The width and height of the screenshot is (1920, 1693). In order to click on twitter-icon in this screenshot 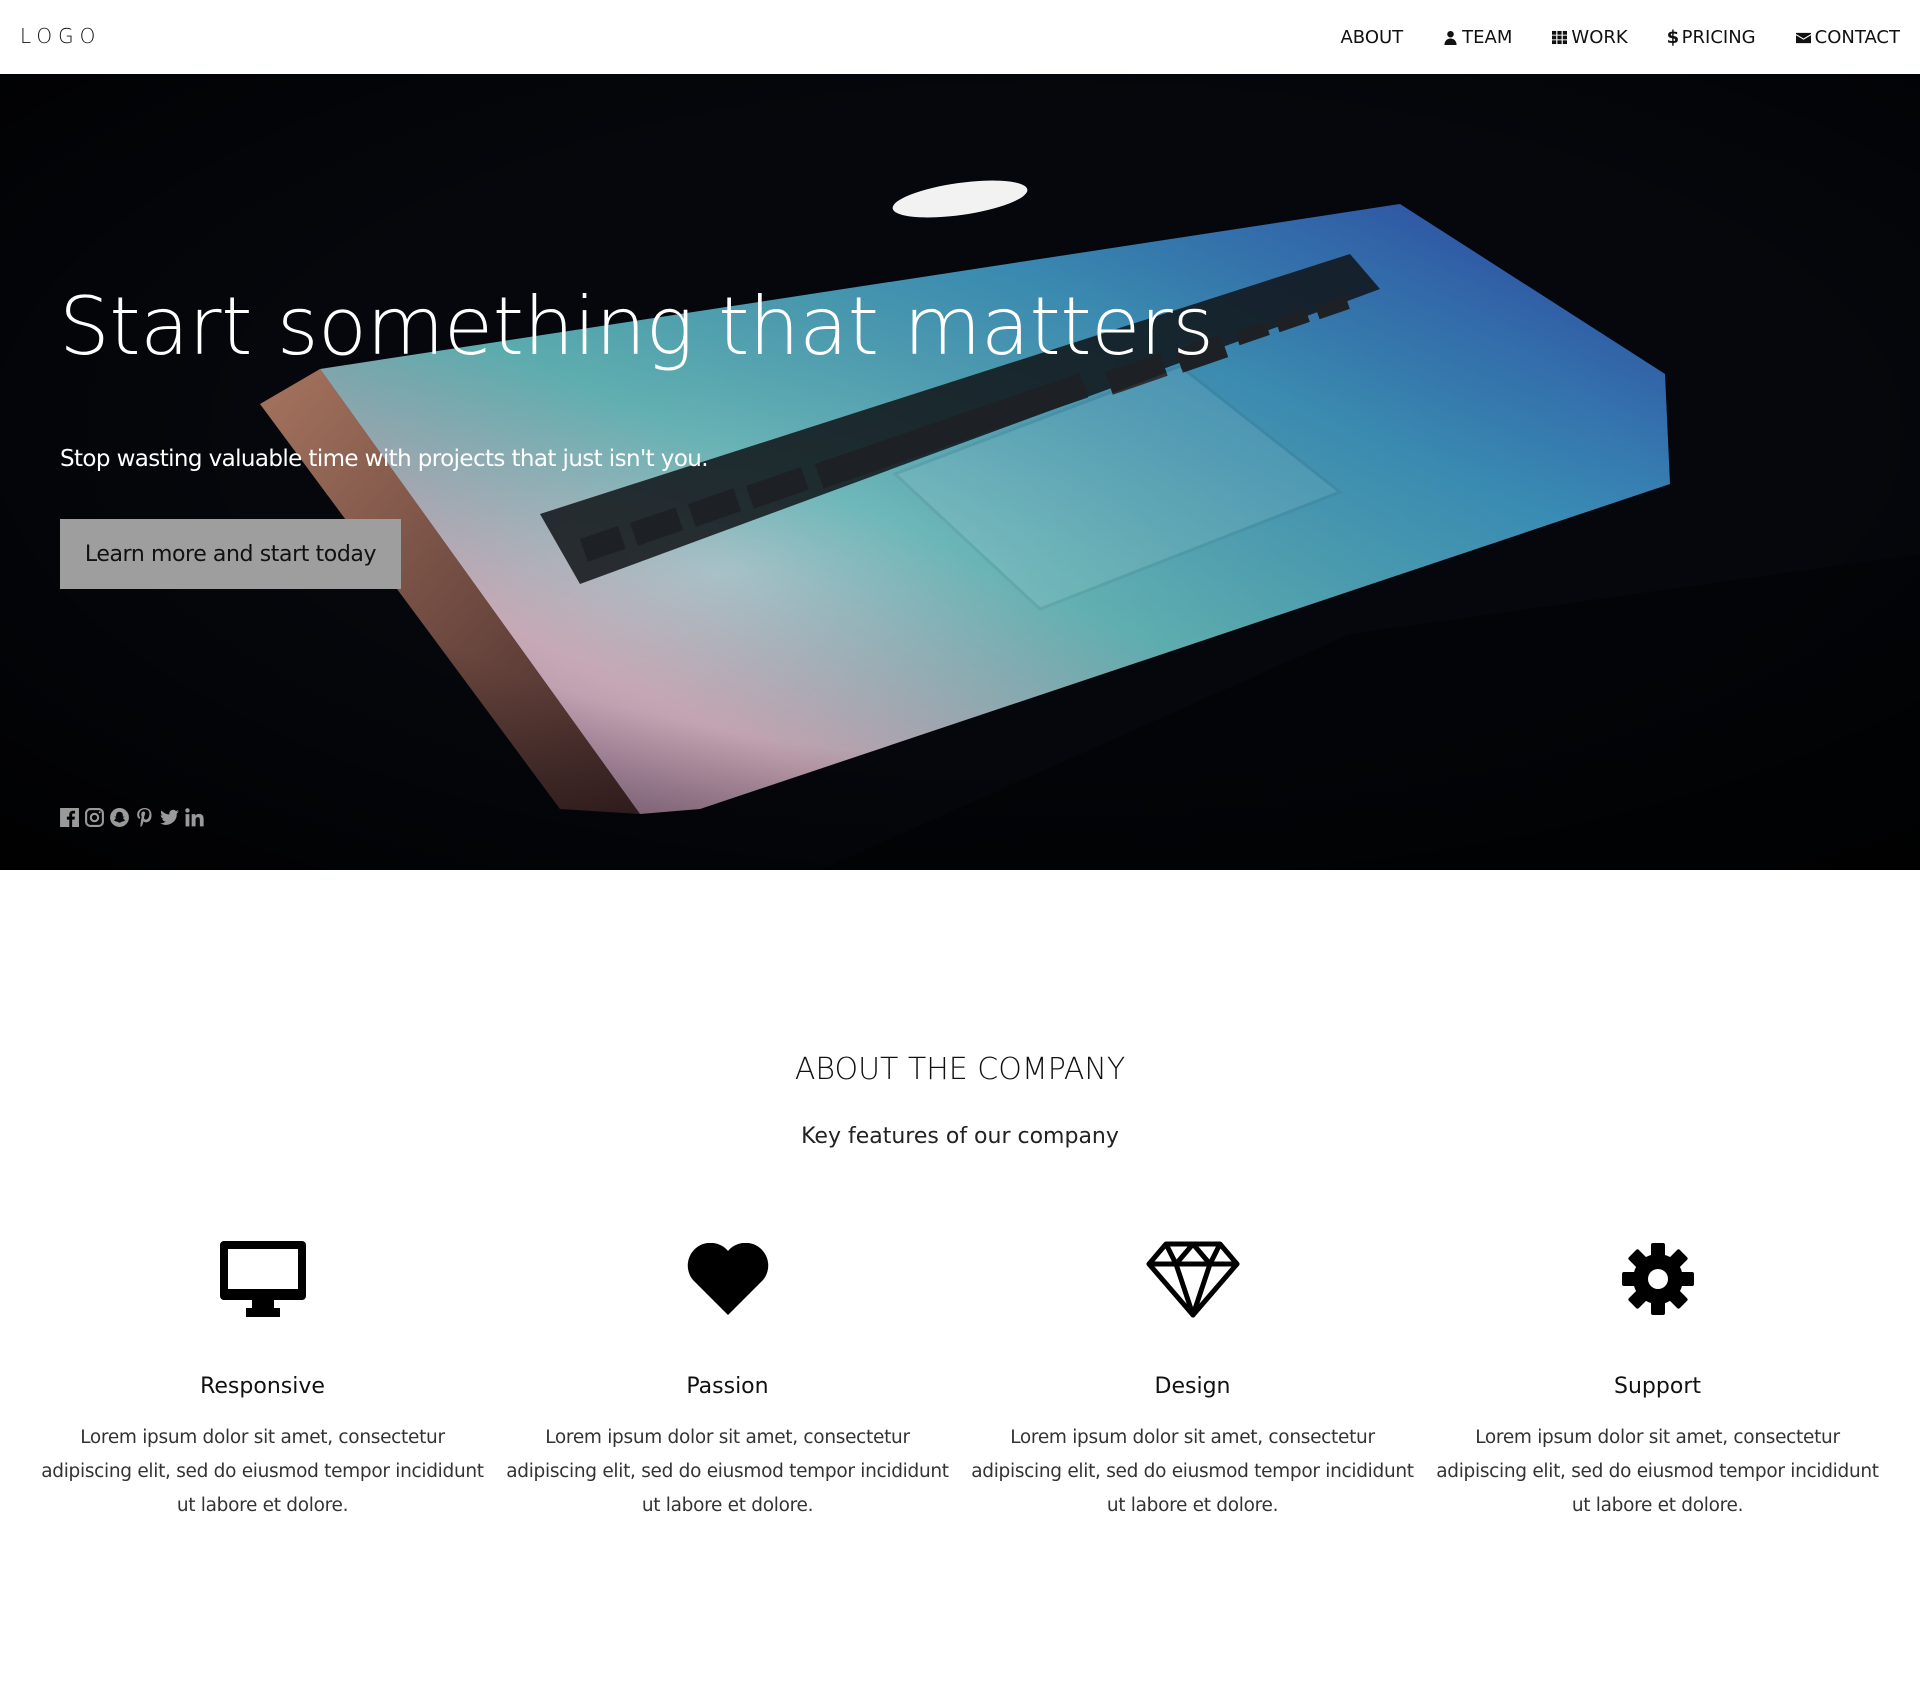, I will do `click(169, 817)`.